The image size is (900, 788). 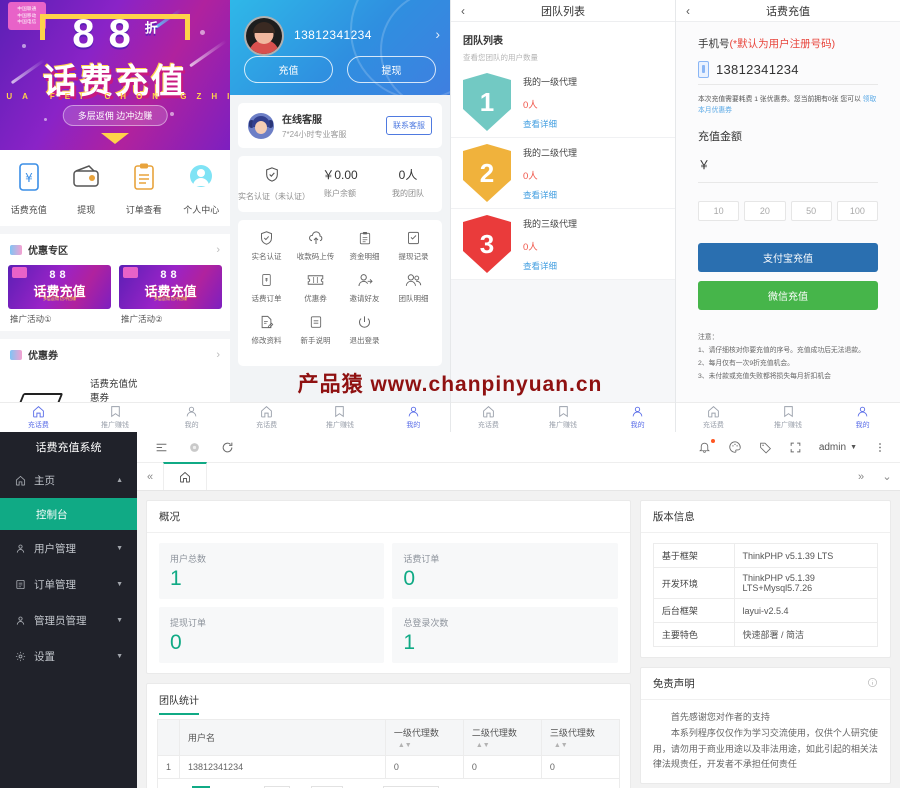 I want to click on palette-icon, so click(x=735, y=447).